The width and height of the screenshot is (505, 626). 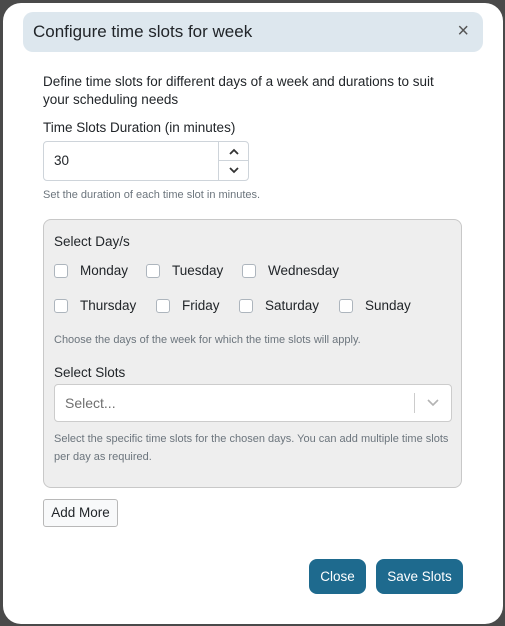 I want to click on close-button: Close, so click(x=337, y=576).